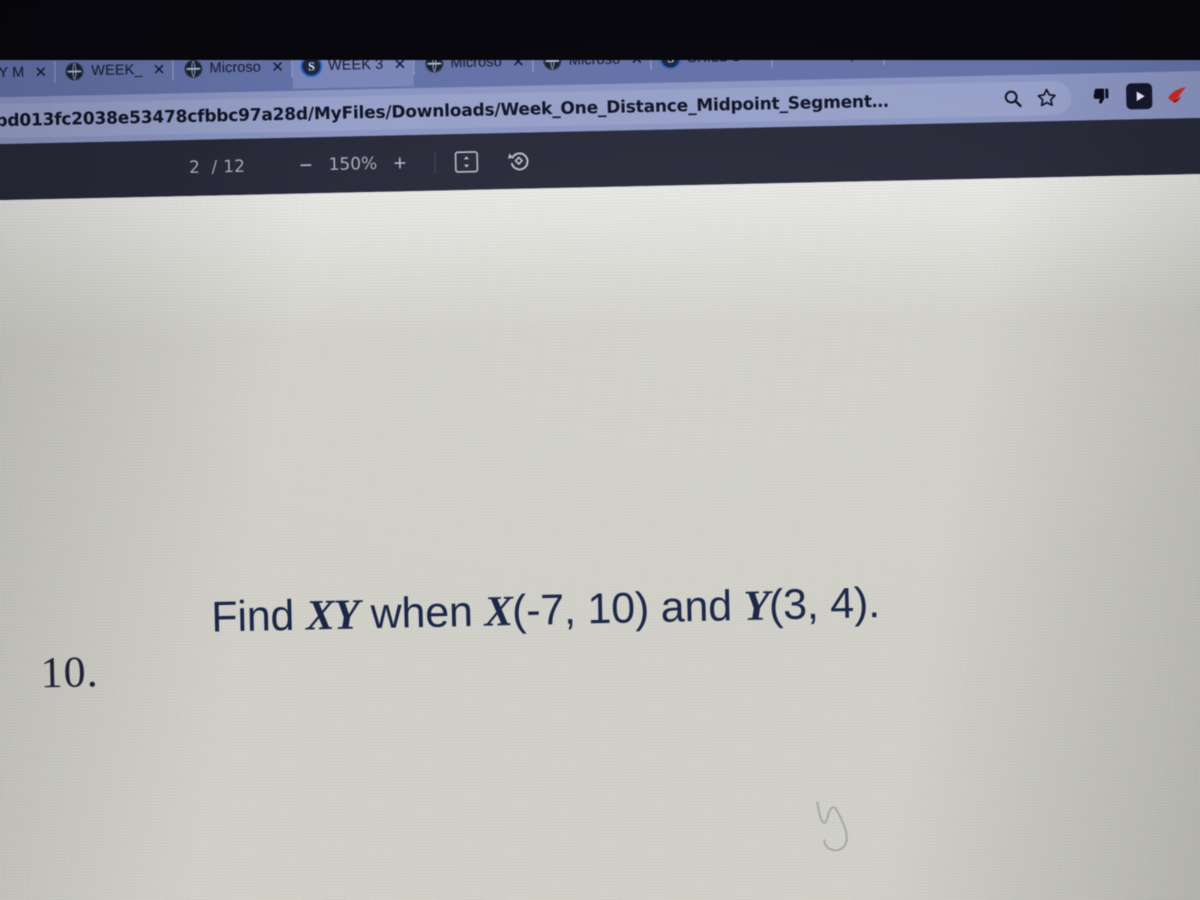  I want to click on search-icon, so click(1012, 98).